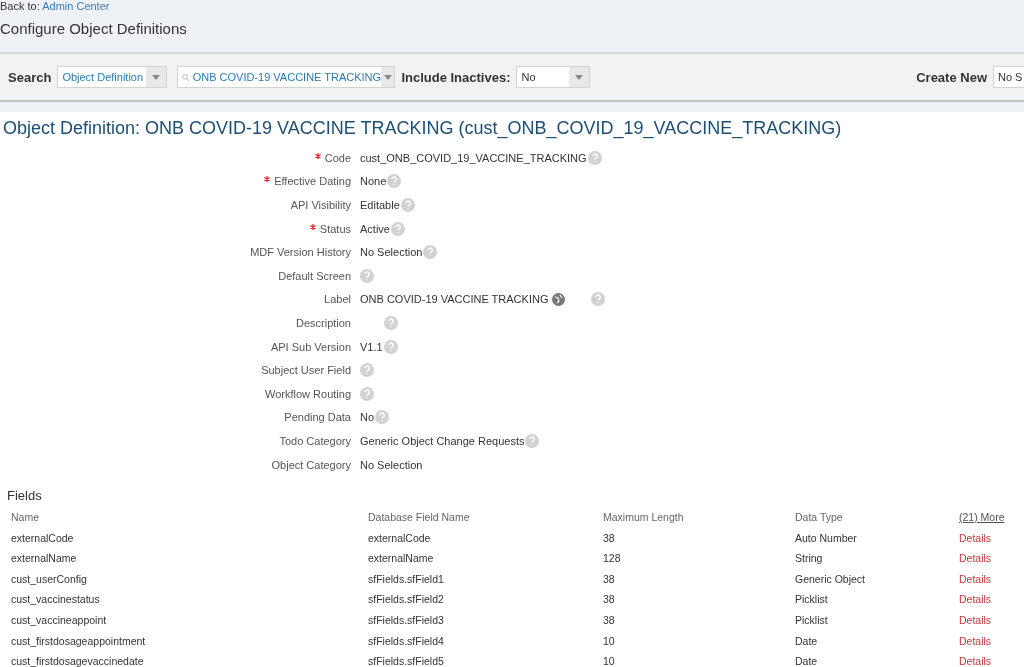 The width and height of the screenshot is (1024, 667). What do you see at coordinates (406, 661) in the screenshot?
I see `table-cell: sfFields.sfField5` at bounding box center [406, 661].